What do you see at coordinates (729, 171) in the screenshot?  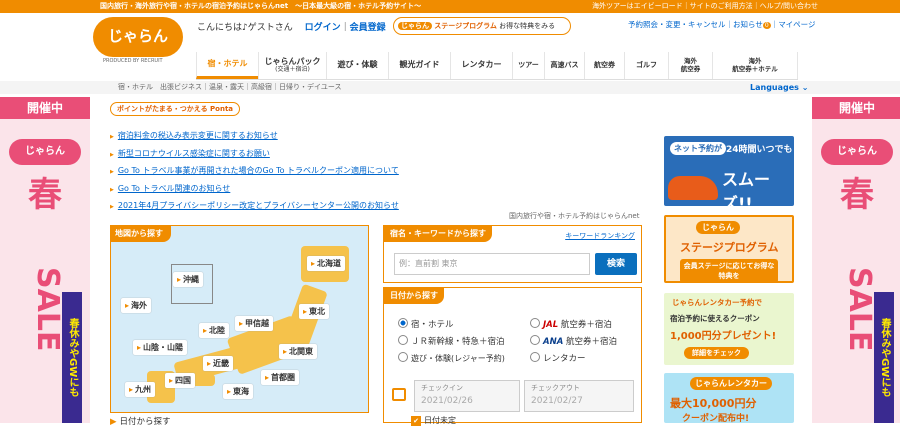 I see `ad-24h-booking: ネット予約が 24時間いつでも スムーズ!!` at bounding box center [729, 171].